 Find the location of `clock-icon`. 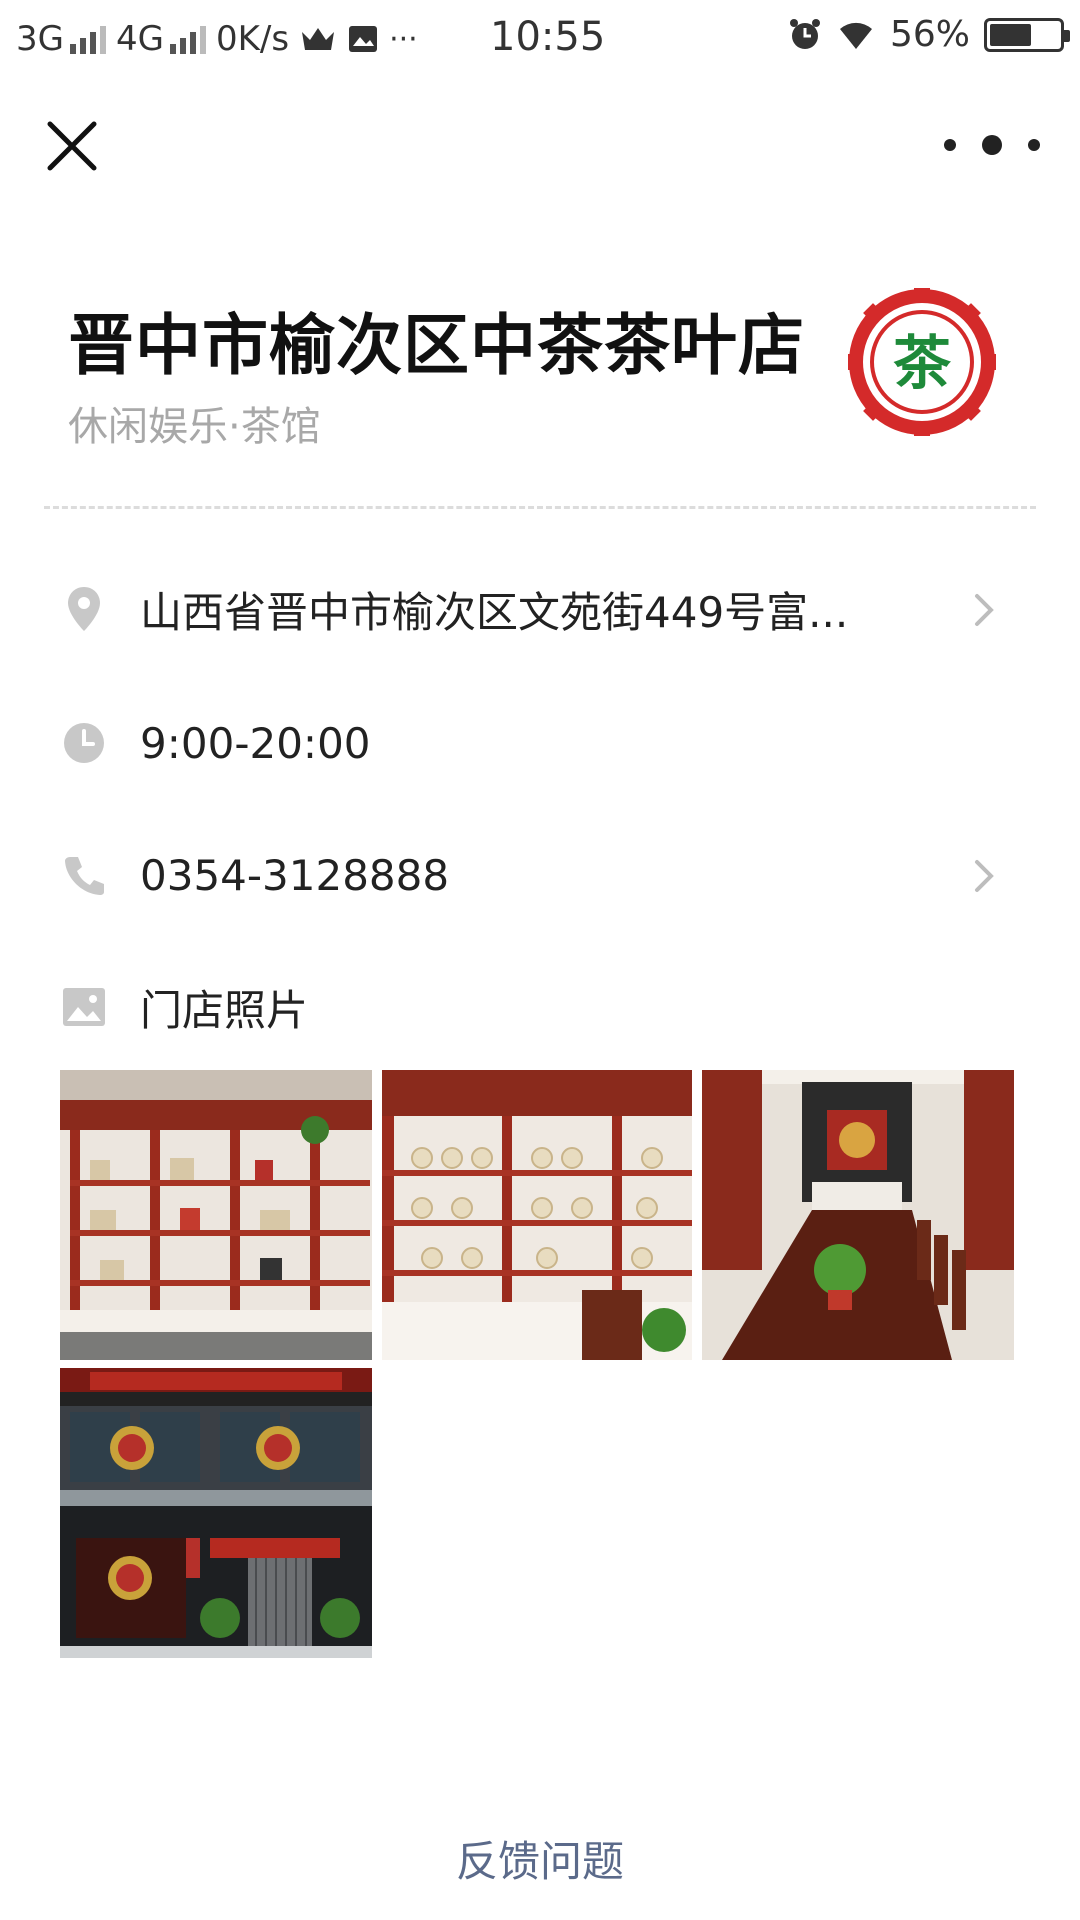

clock-icon is located at coordinates (84, 743).